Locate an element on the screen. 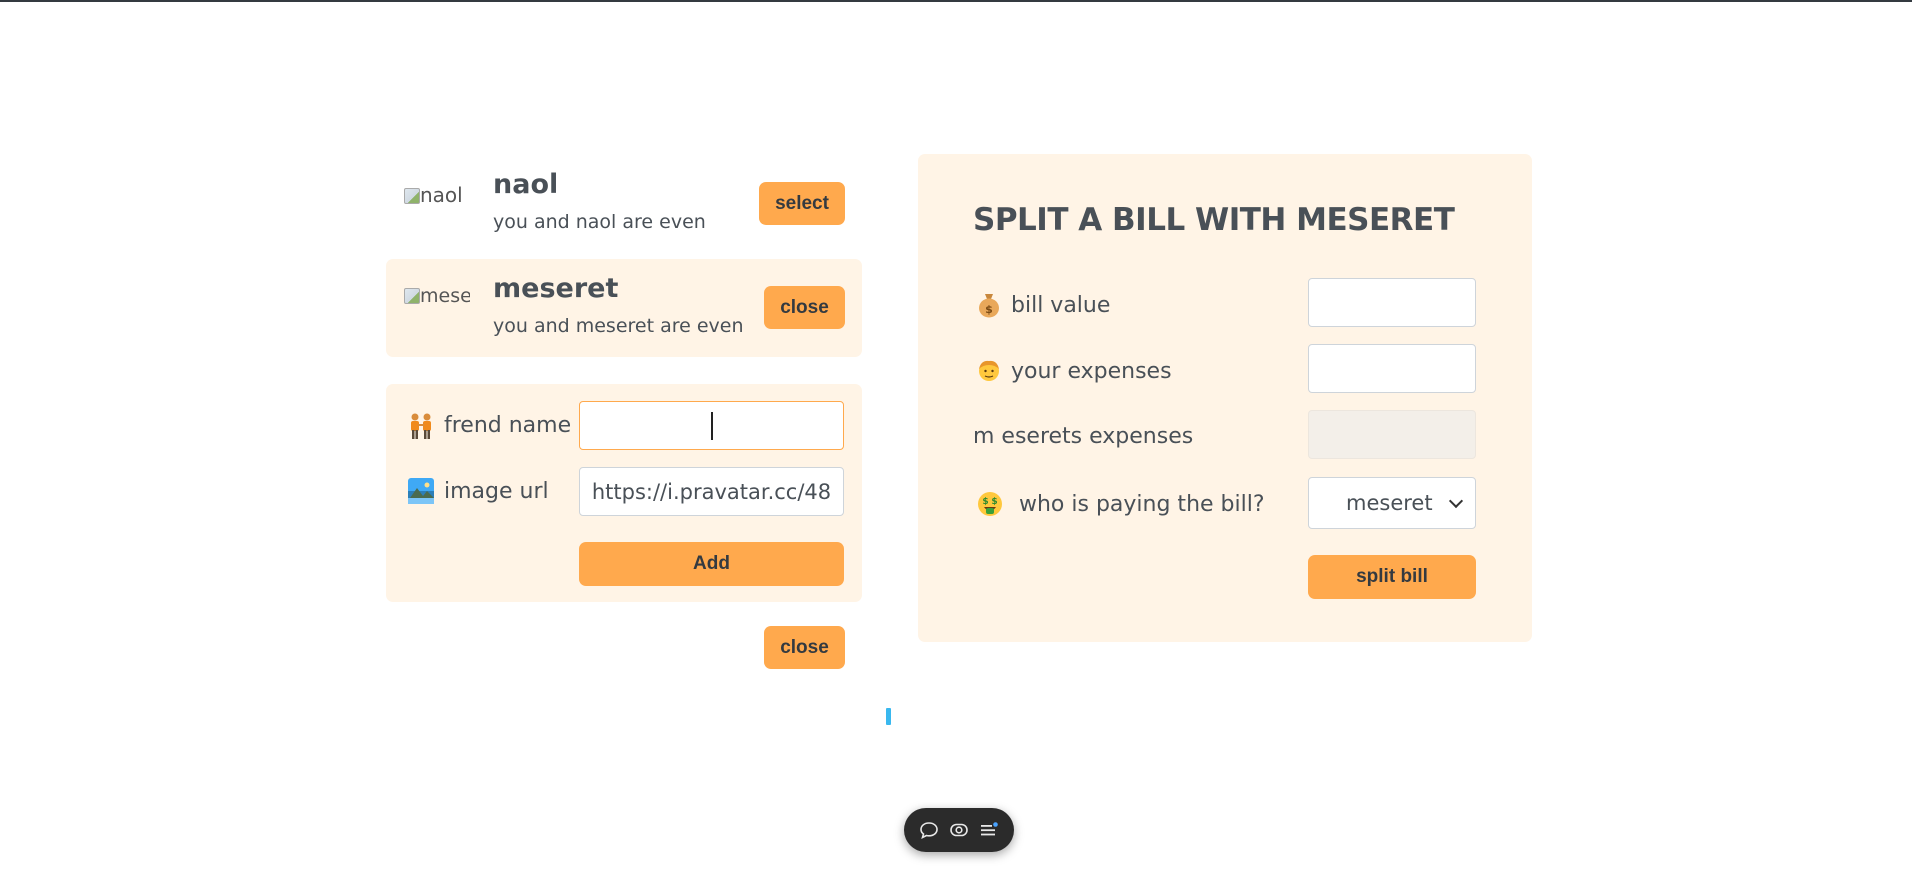  money-mouth-face-icon: $ $ is located at coordinates (990, 504).